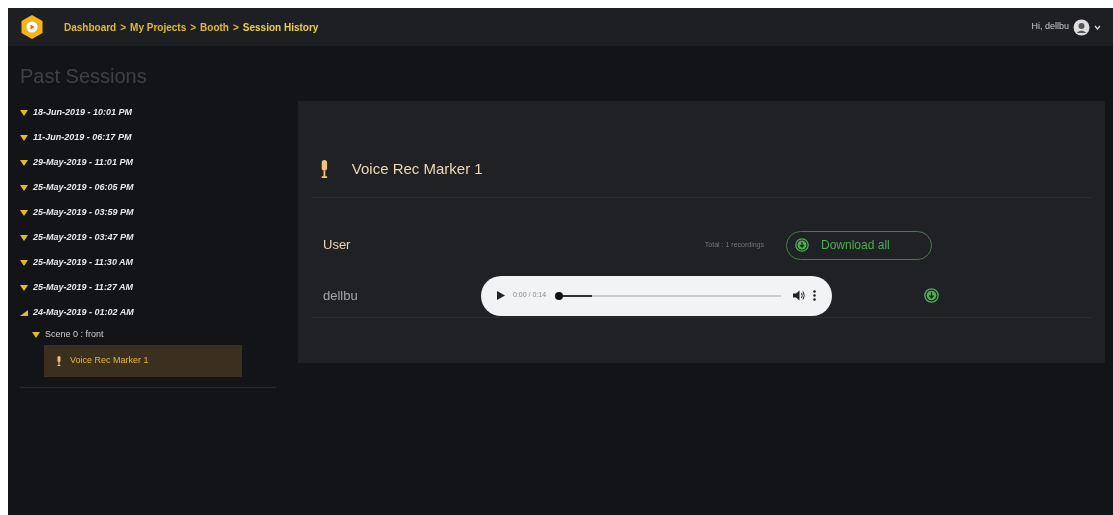 The width and height of the screenshot is (1113, 515). What do you see at coordinates (143, 361) in the screenshot?
I see `marker-item: Voice Rec Marker 1` at bounding box center [143, 361].